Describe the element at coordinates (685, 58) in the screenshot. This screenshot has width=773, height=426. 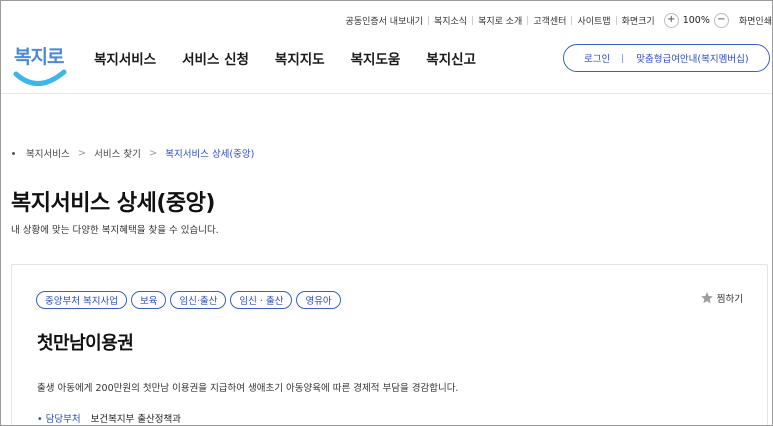
I see `membership-button: 맞춤형급여안내(복지멤버십)` at that location.